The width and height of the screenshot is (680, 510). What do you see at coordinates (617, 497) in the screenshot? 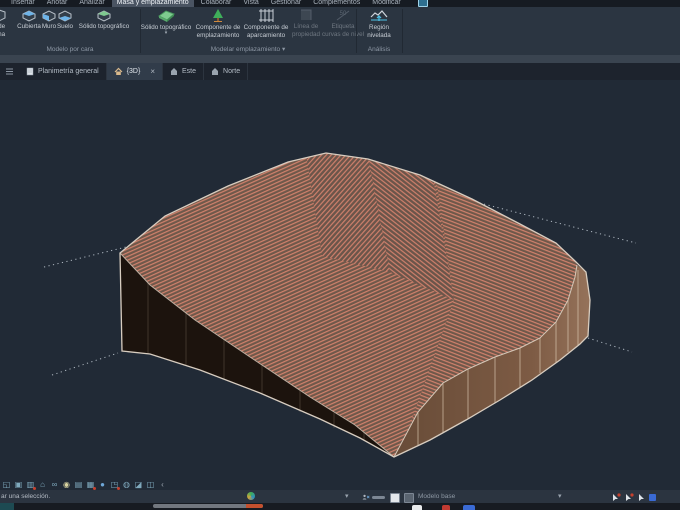
I see `select-links-icon` at bounding box center [617, 497].